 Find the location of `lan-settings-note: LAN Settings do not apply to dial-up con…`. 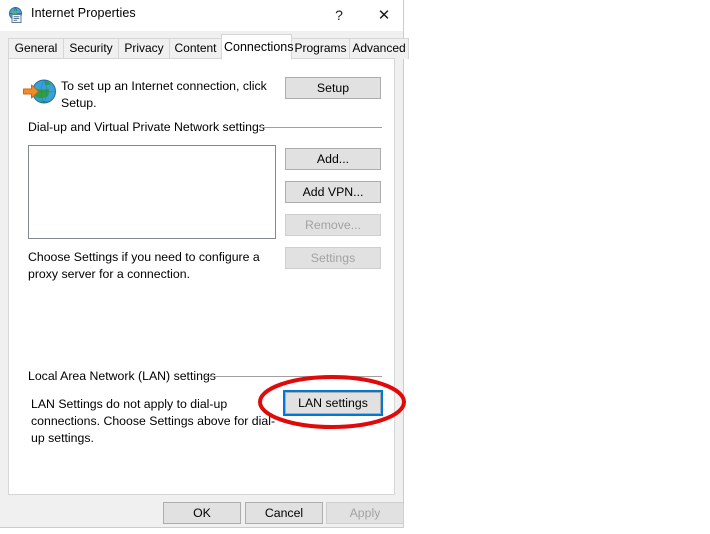

lan-settings-note: LAN Settings do not apply to dial-up con… is located at coordinates (153, 421).